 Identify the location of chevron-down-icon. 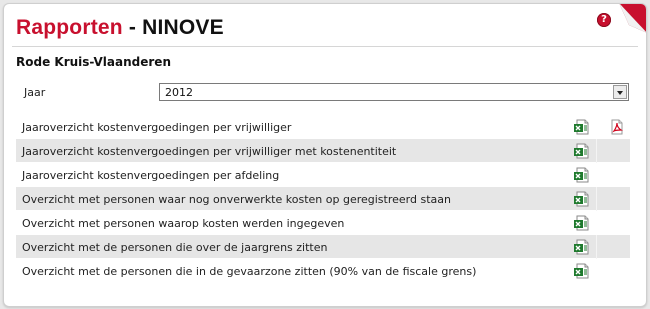
(620, 92).